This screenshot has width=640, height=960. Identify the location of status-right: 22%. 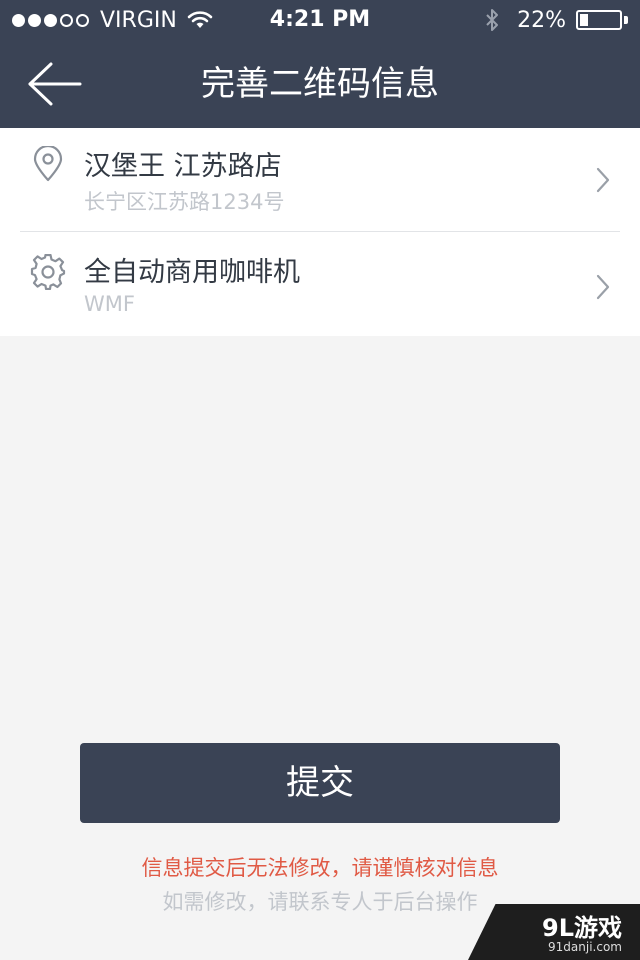
(556, 20).